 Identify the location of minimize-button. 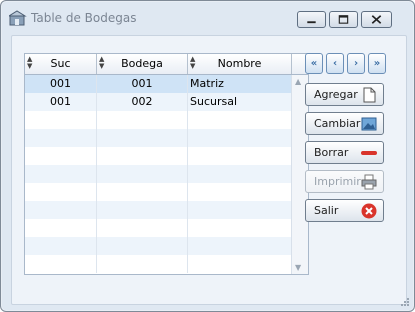
(311, 19).